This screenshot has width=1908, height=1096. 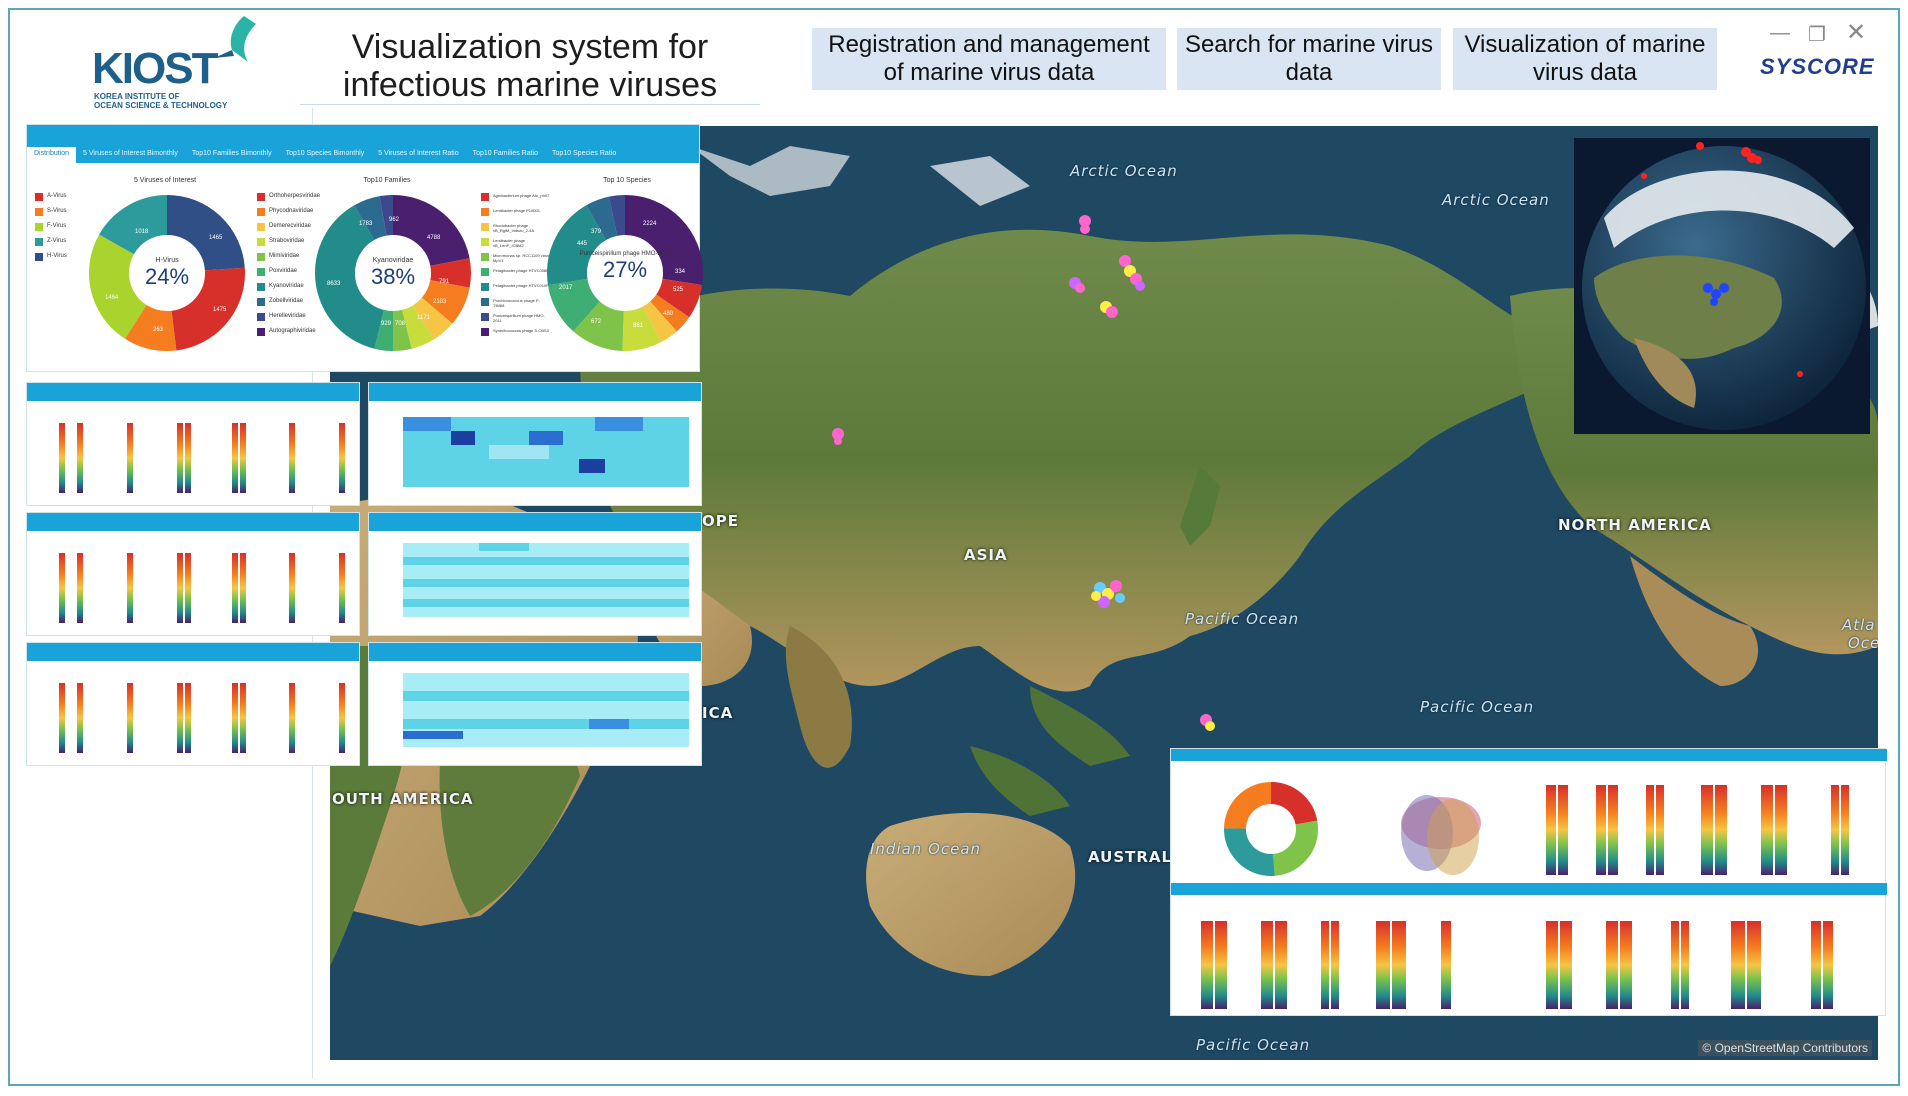 I want to click on continent-label: ASIA, so click(x=986, y=555).